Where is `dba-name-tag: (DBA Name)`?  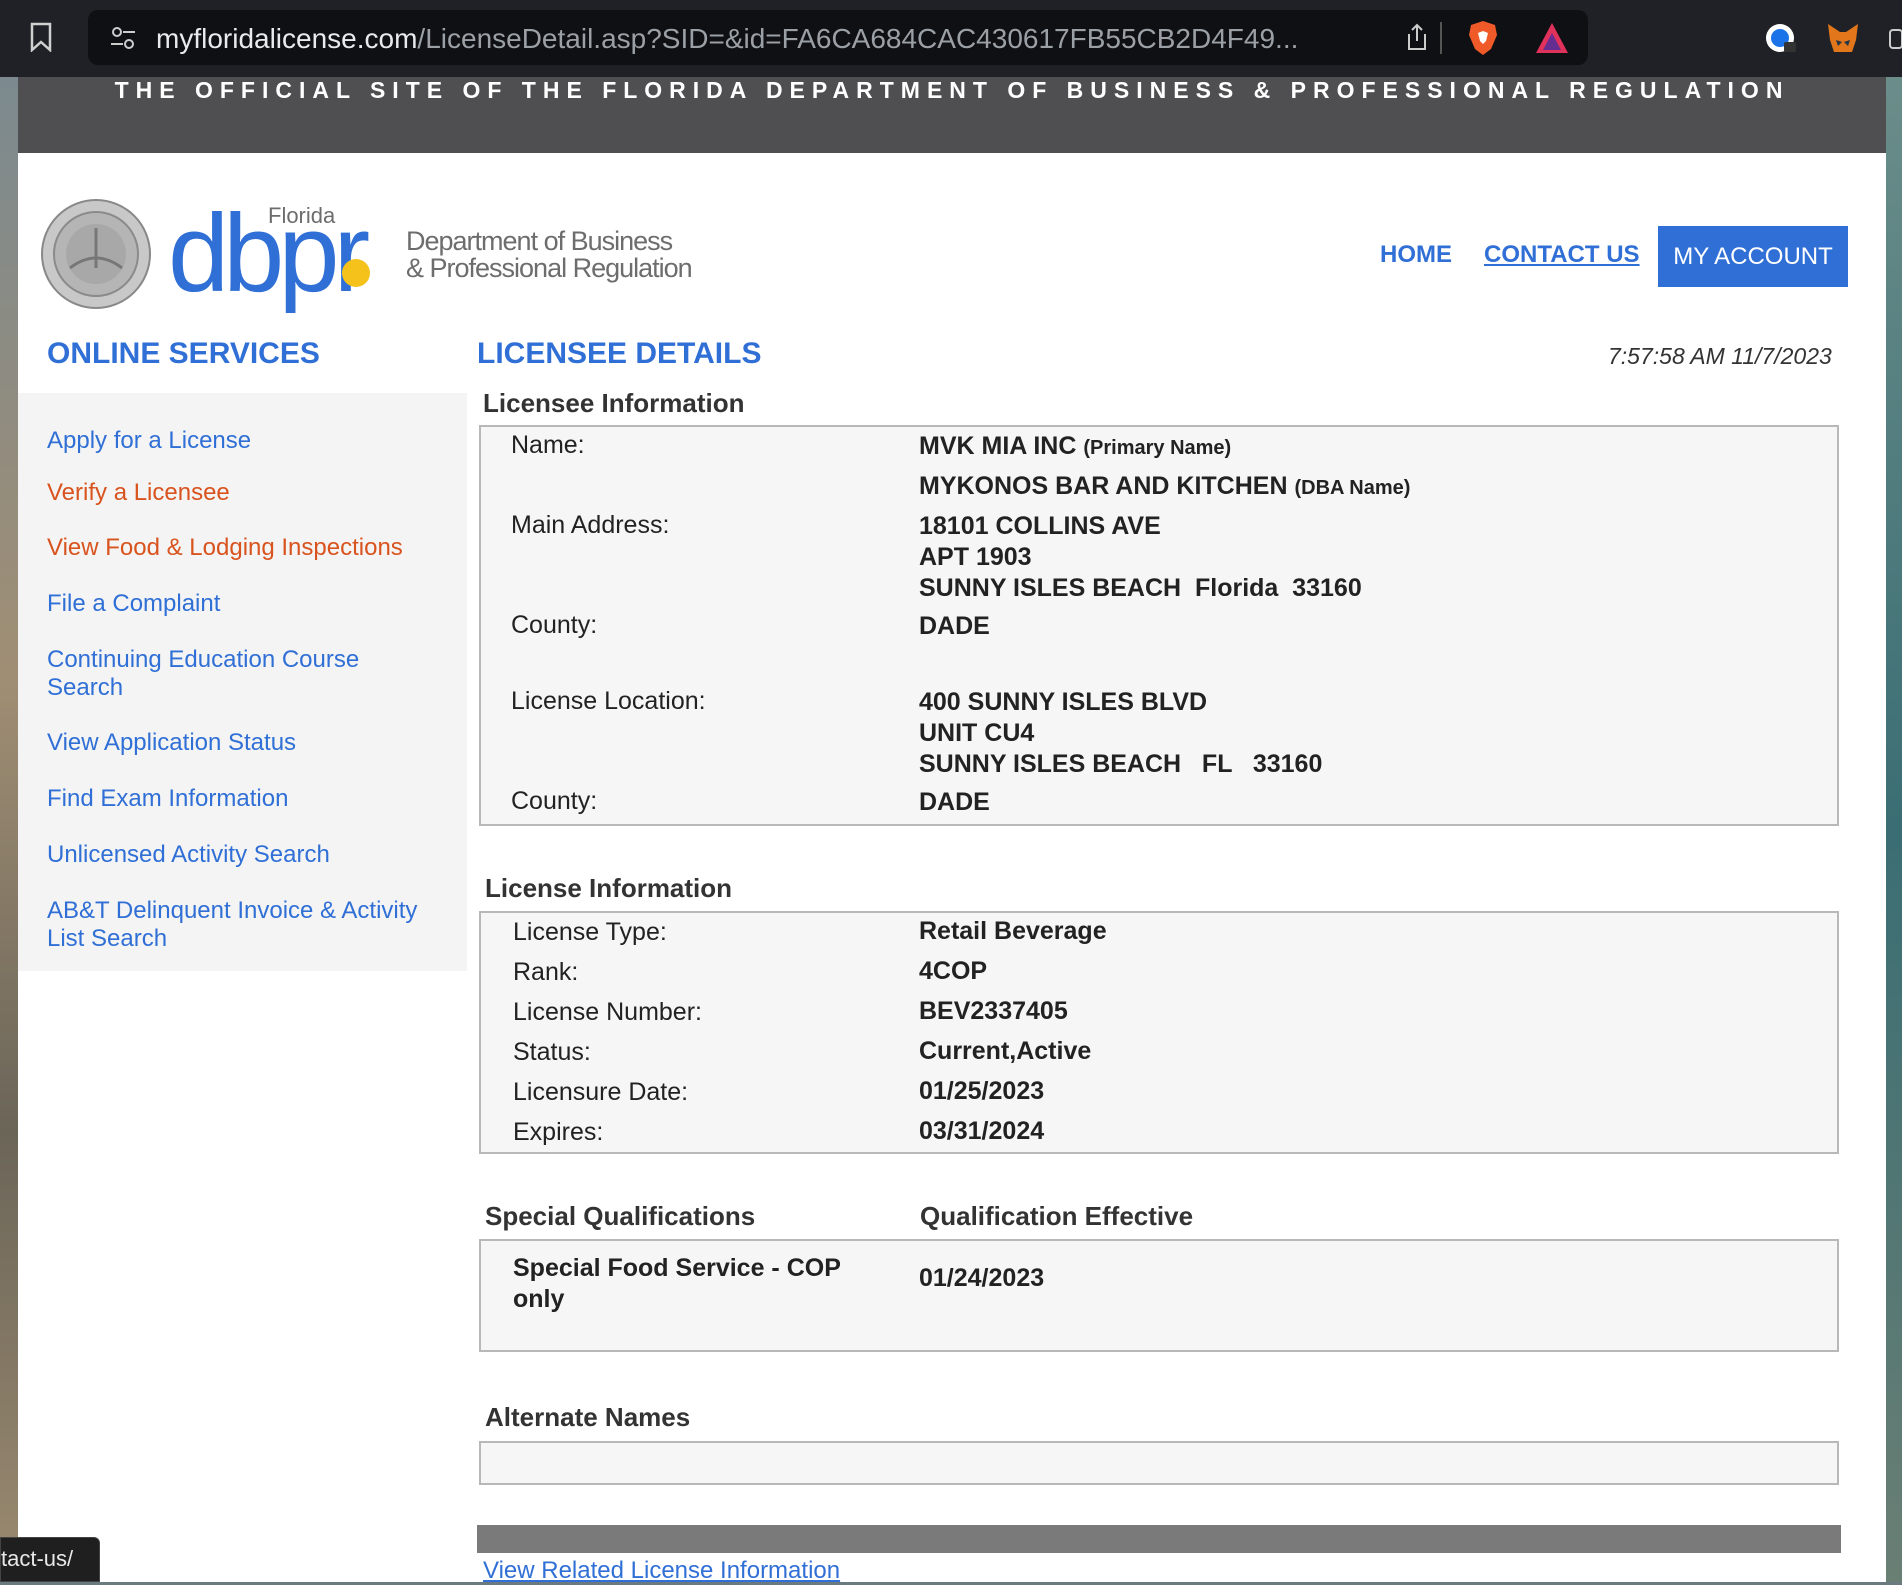 dba-name-tag: (DBA Name) is located at coordinates (1352, 488).